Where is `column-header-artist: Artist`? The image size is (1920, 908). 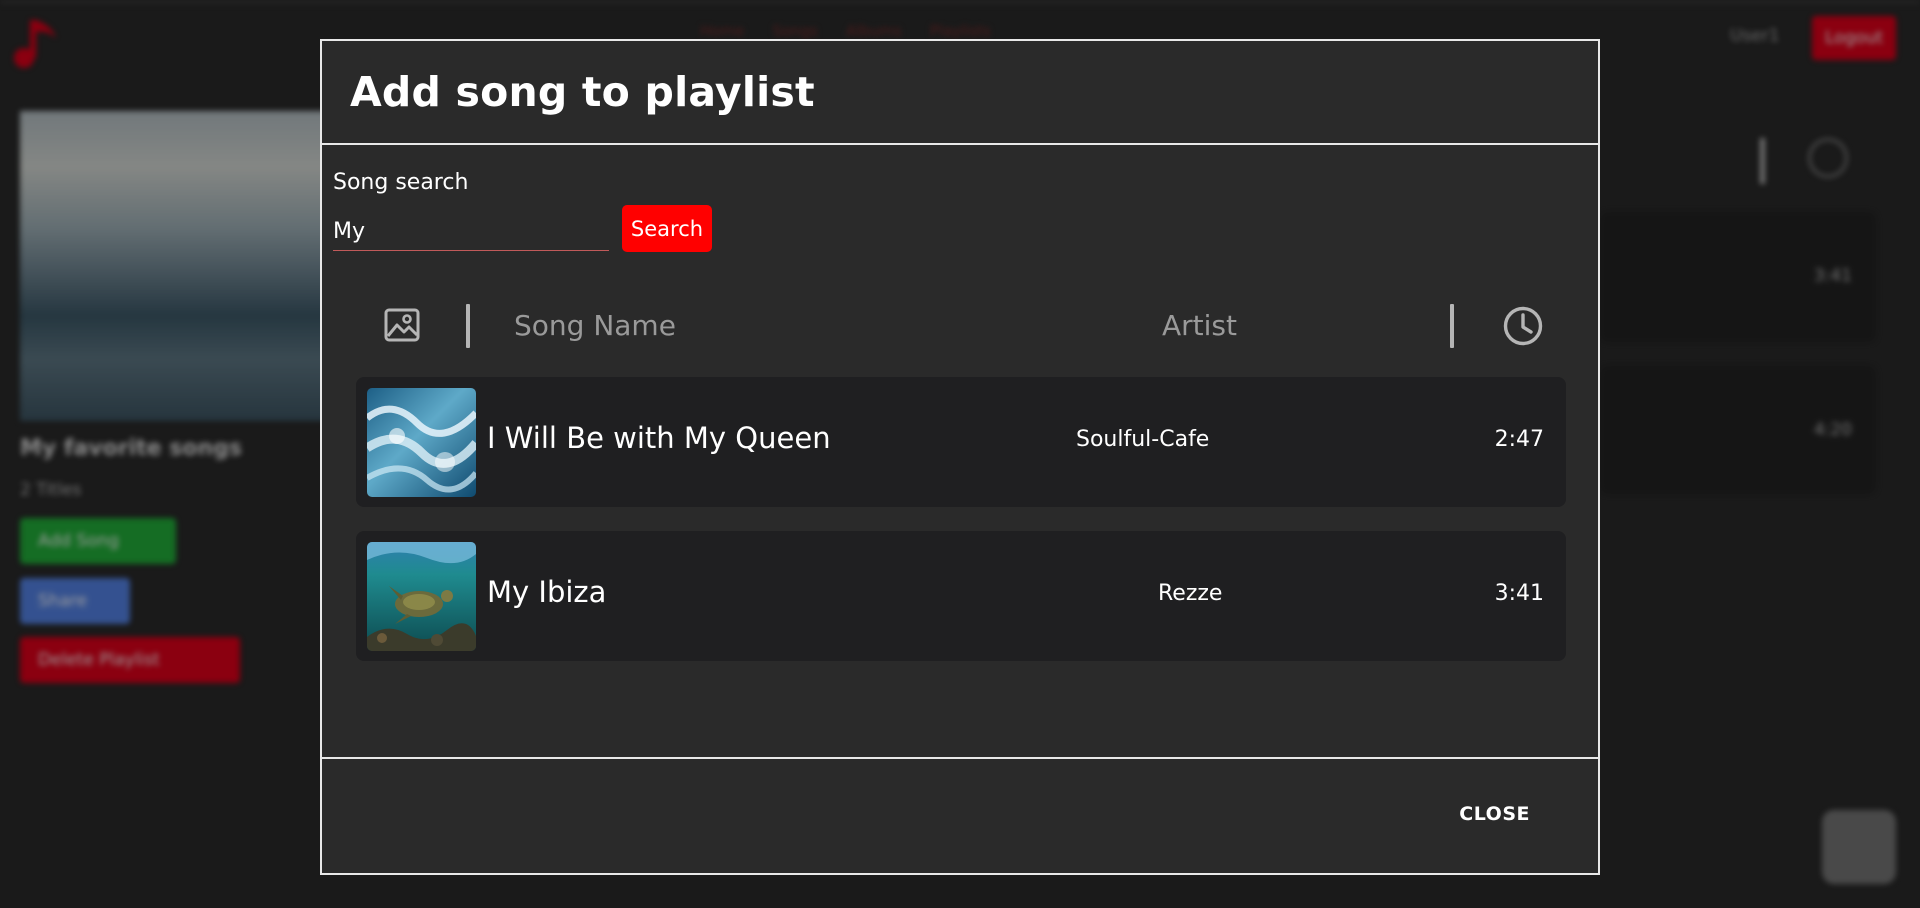 column-header-artist: Artist is located at coordinates (1199, 325).